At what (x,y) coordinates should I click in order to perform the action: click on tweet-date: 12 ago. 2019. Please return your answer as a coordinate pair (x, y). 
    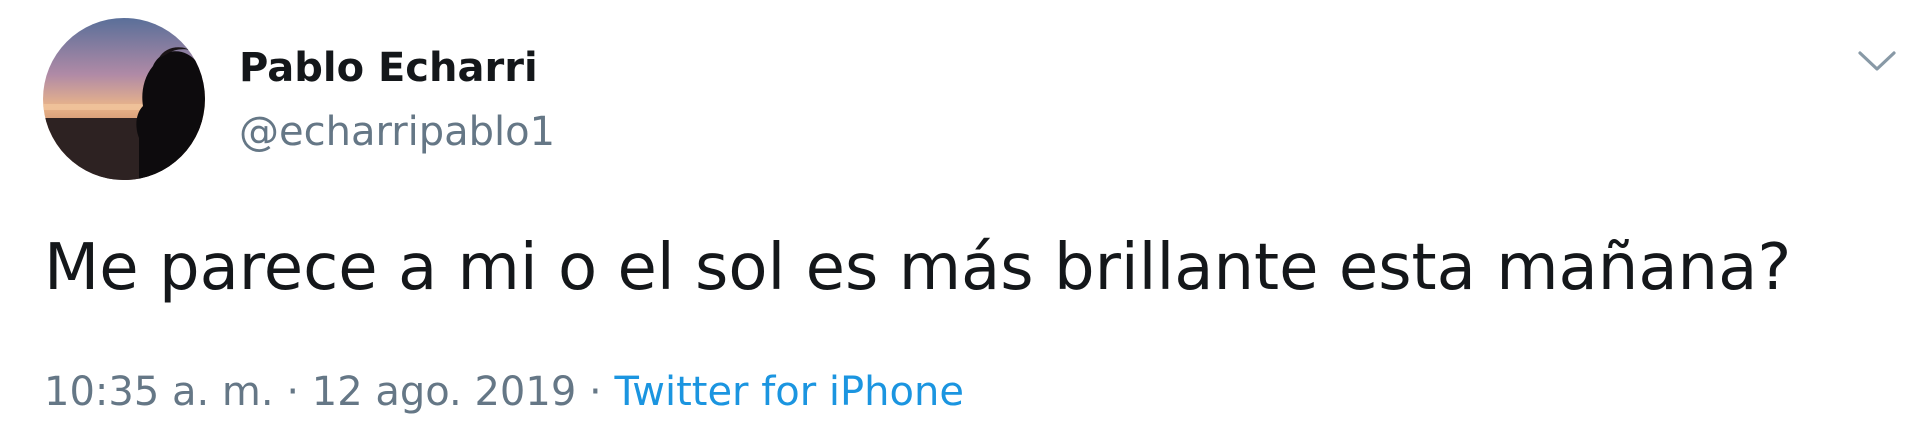
    Looking at the image, I should click on (444, 392).